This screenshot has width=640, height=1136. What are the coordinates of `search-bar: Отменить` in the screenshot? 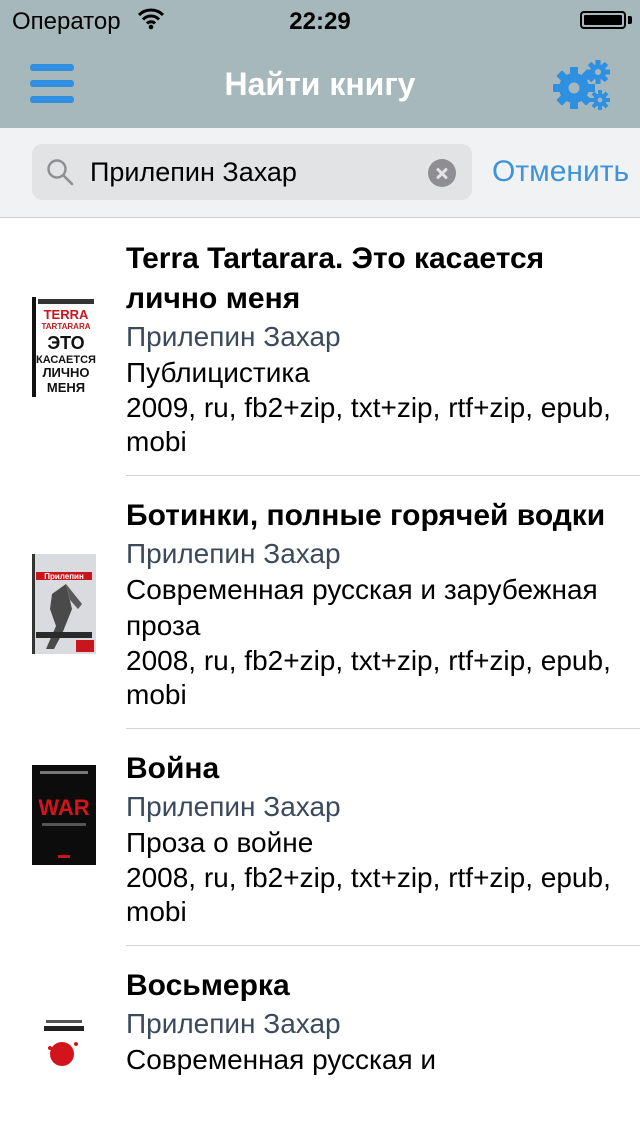 It's located at (320, 173).